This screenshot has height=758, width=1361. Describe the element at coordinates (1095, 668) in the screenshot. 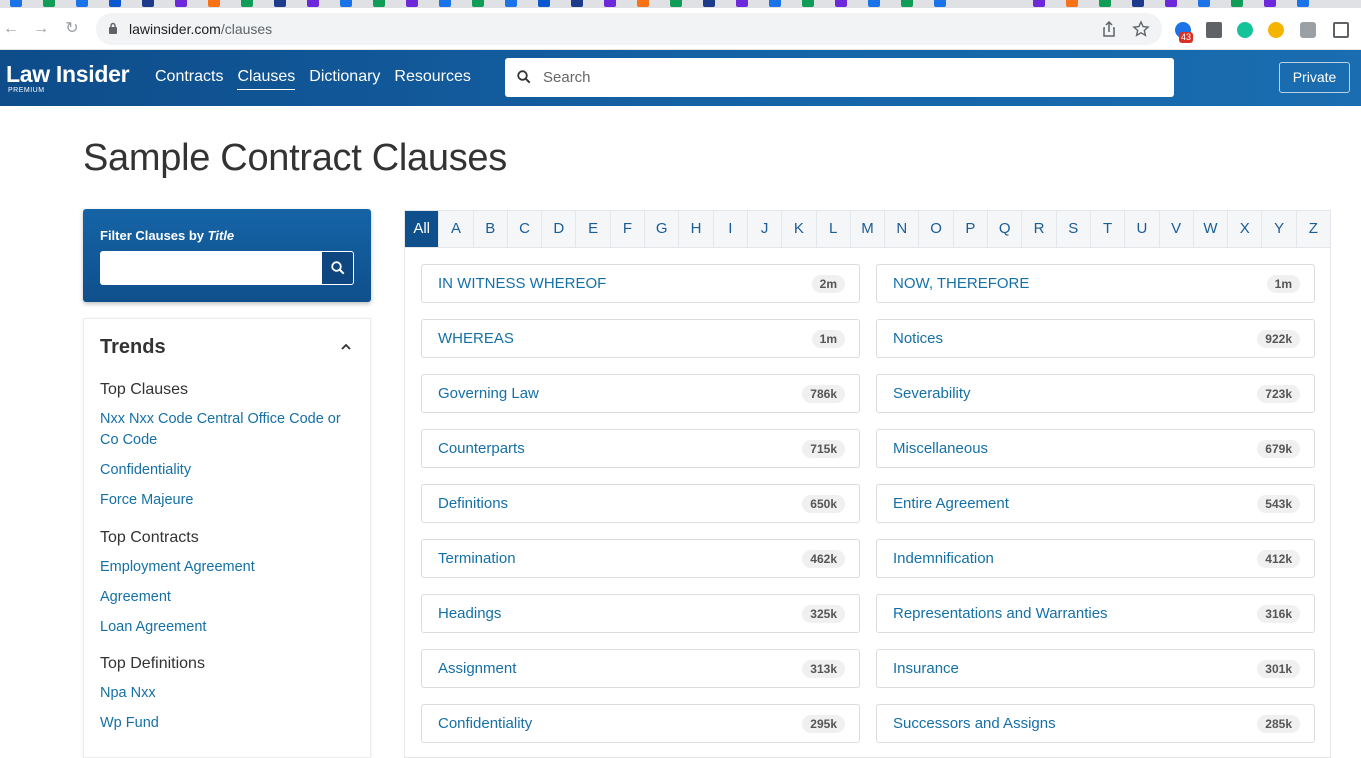

I see `clause-item: Insurance 301k` at that location.